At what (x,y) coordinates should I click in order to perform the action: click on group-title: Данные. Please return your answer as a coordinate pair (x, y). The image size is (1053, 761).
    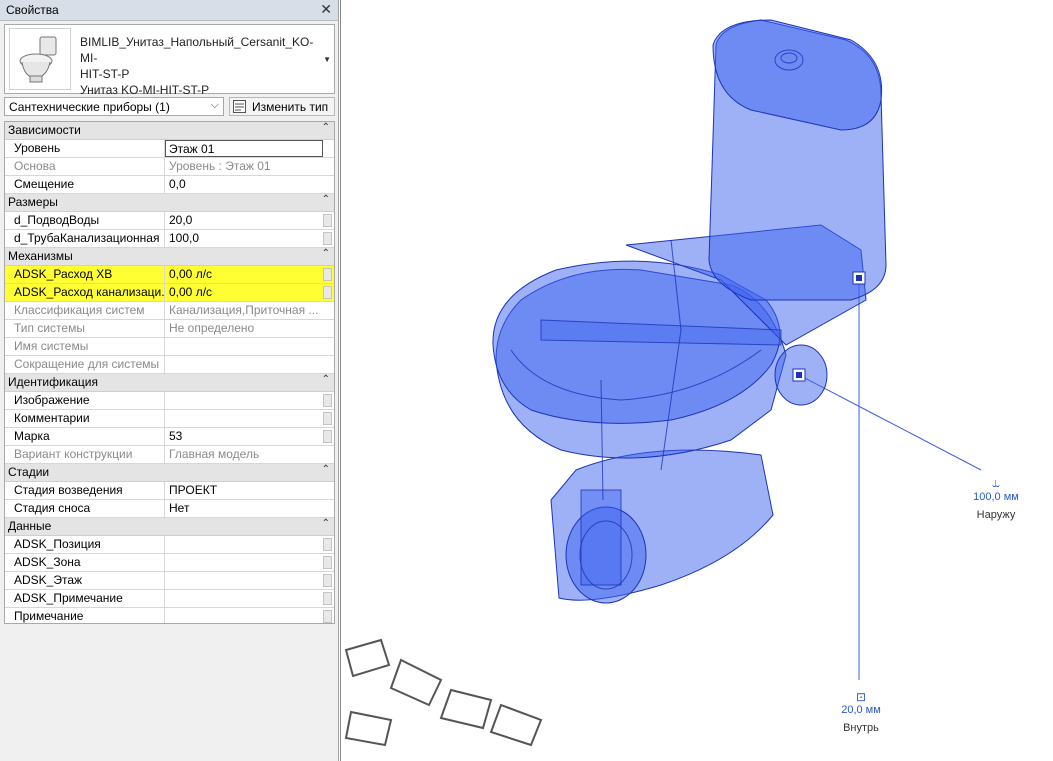
    Looking at the image, I should click on (30, 526).